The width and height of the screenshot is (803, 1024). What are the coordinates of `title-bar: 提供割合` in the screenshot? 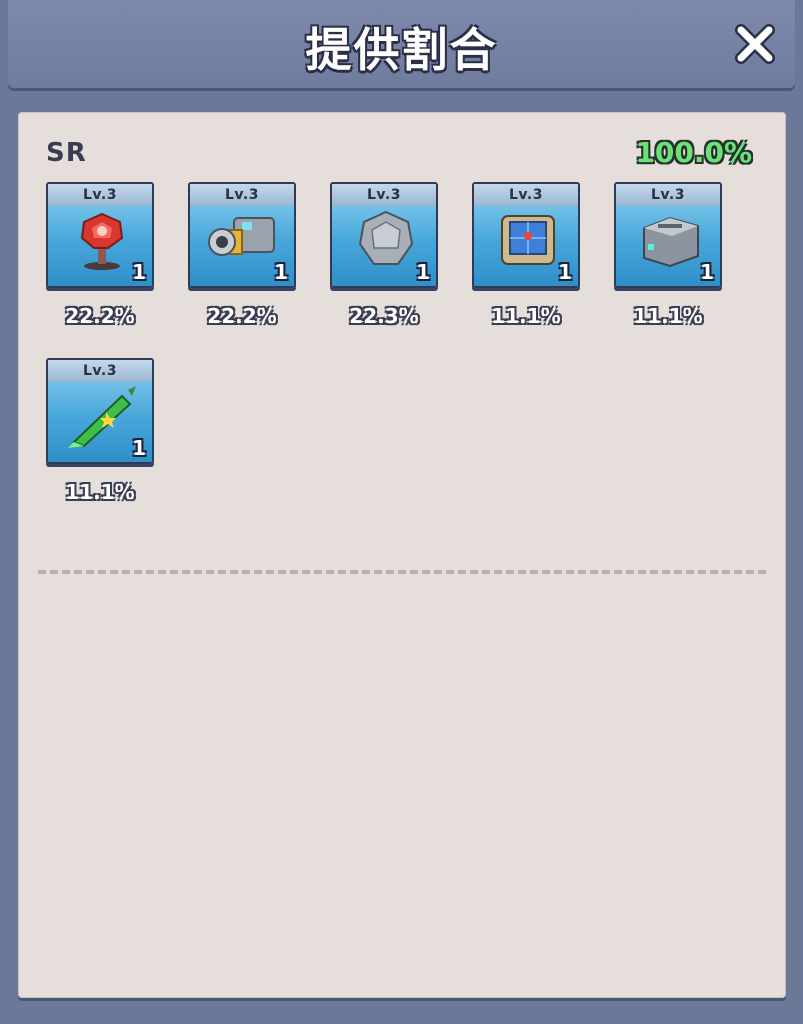 It's located at (401, 44).